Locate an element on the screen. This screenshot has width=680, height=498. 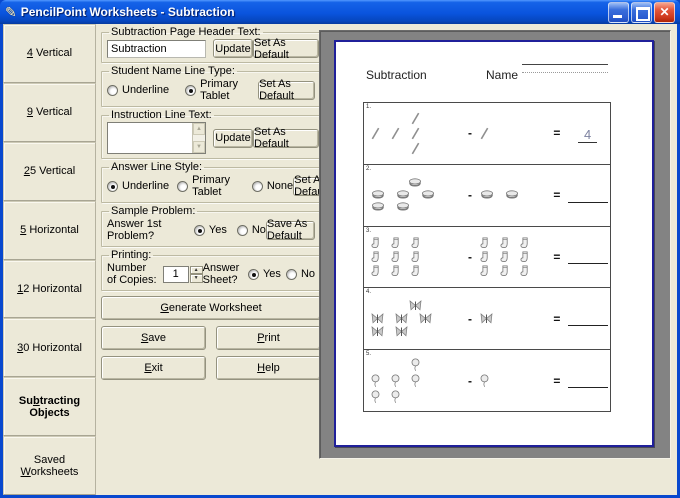
sidebar-item-label: 12 Horizontal is located at coordinates (49, 288).